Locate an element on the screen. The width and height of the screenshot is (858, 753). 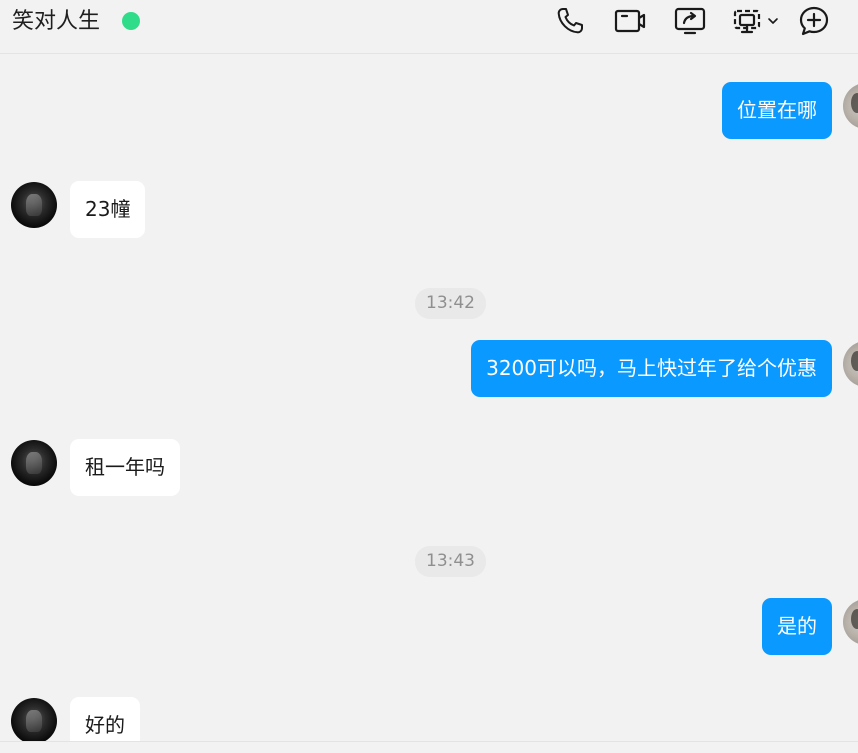
timestamp-divider: 13:43 is located at coordinates (450, 561).